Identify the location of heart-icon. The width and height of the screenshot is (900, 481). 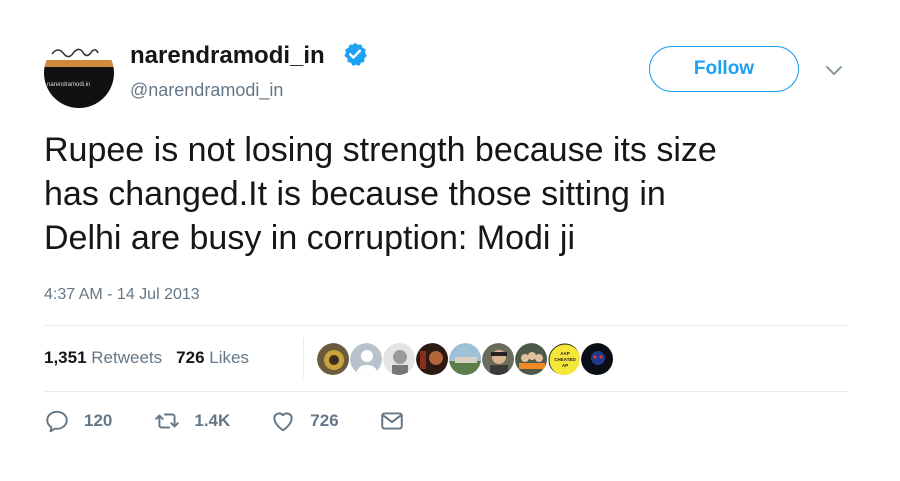
(283, 422).